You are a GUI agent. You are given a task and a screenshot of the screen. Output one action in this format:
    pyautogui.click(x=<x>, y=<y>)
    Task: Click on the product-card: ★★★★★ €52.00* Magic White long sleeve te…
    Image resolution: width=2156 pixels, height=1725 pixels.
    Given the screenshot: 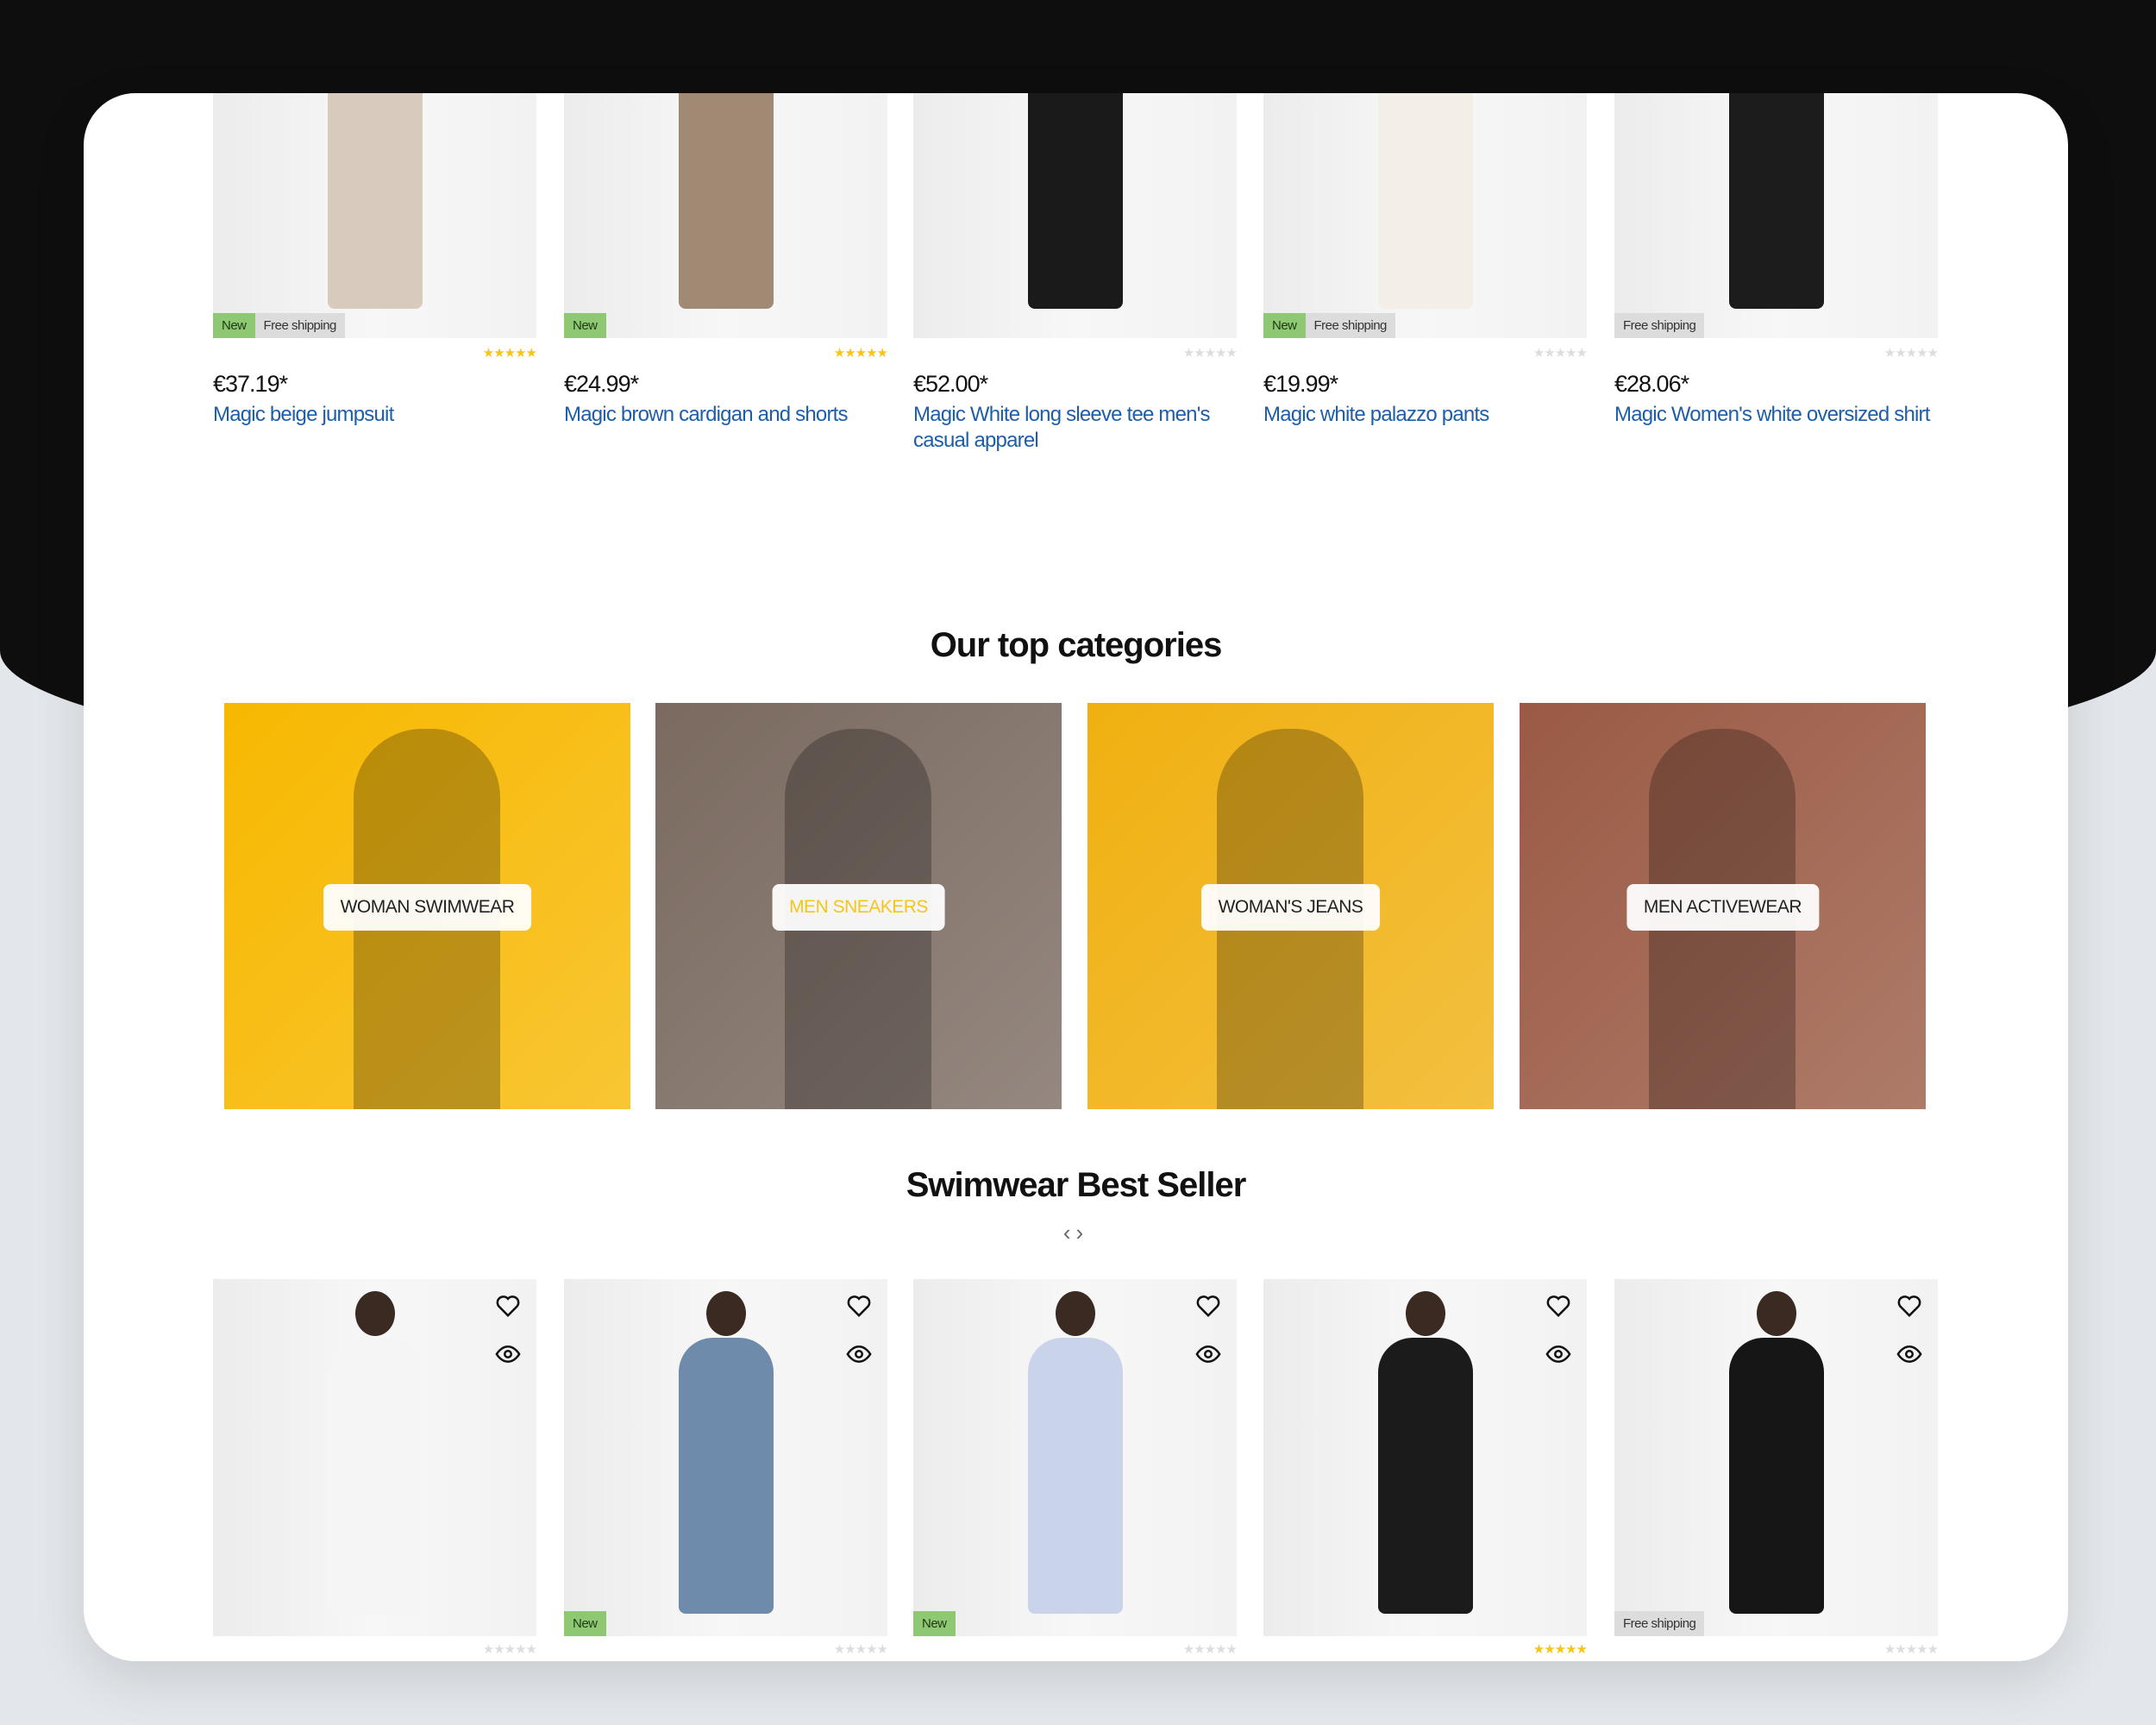 What is the action you would take?
    pyautogui.click(x=1075, y=274)
    